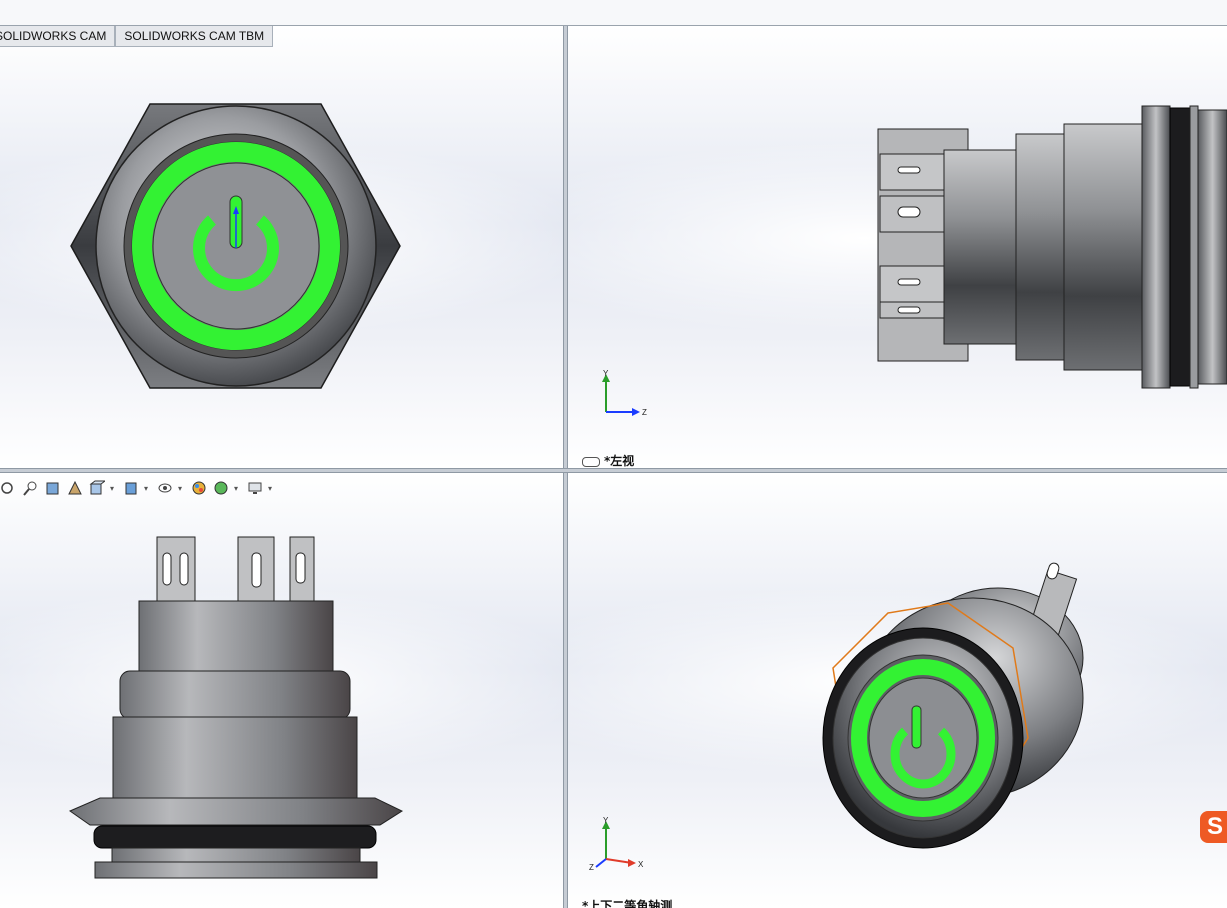 This screenshot has height=908, width=1227. What do you see at coordinates (255, 488) in the screenshot?
I see `view-settings-icon` at bounding box center [255, 488].